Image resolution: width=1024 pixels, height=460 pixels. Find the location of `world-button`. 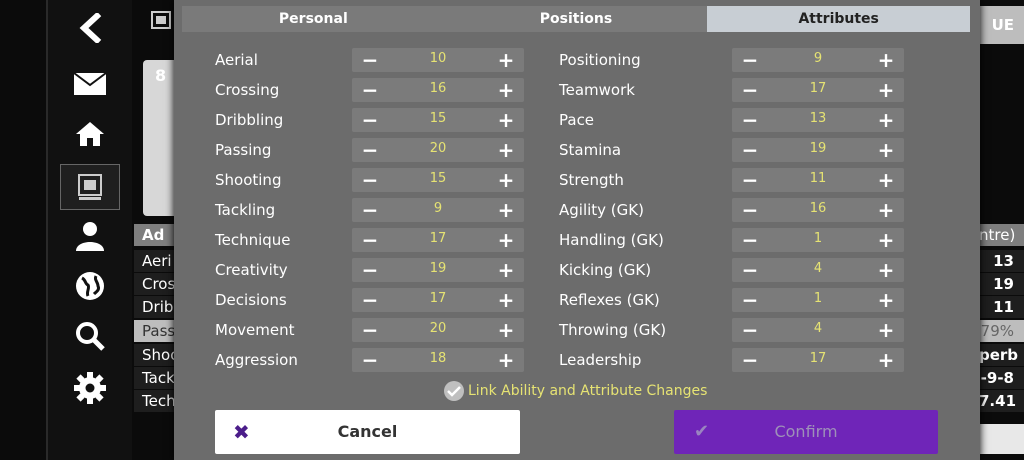

world-button is located at coordinates (90, 286).